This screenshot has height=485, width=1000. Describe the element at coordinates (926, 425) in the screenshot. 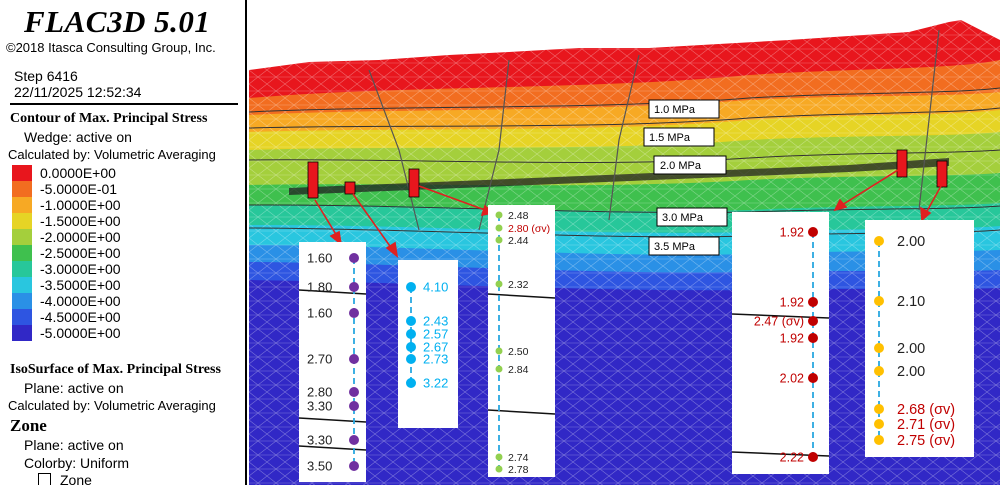

I see `sample-value: 2.71 (σv)` at that location.